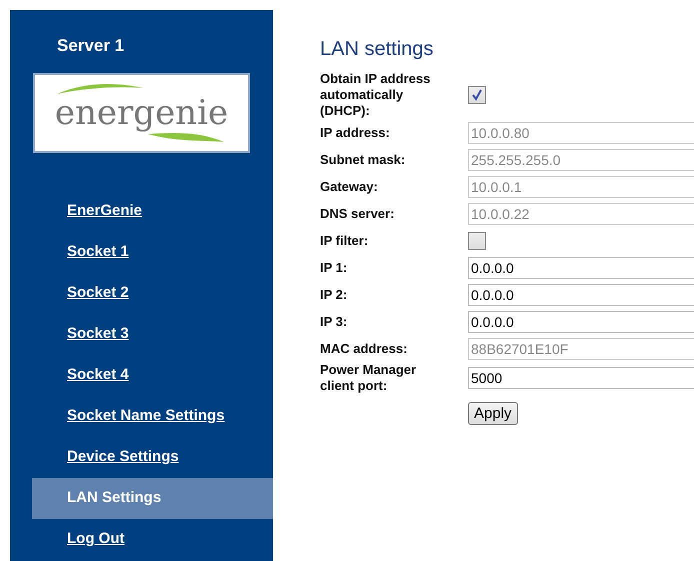 Image resolution: width=694 pixels, height=561 pixels. What do you see at coordinates (334, 322) in the screenshot?
I see `field-label: IP 3:` at bounding box center [334, 322].